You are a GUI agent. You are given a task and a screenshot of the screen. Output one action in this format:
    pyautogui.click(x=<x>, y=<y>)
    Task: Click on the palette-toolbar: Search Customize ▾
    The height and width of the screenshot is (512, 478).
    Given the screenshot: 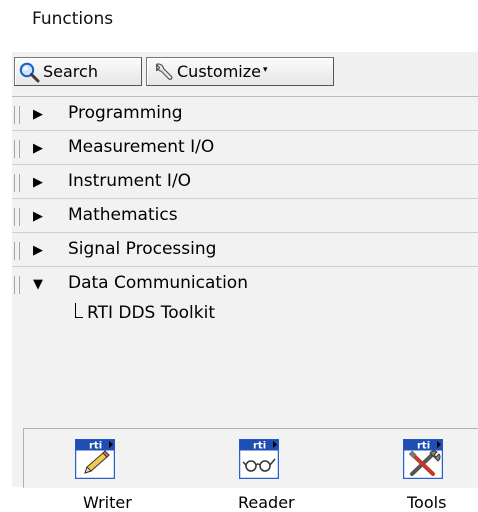 What is the action you would take?
    pyautogui.click(x=245, y=71)
    